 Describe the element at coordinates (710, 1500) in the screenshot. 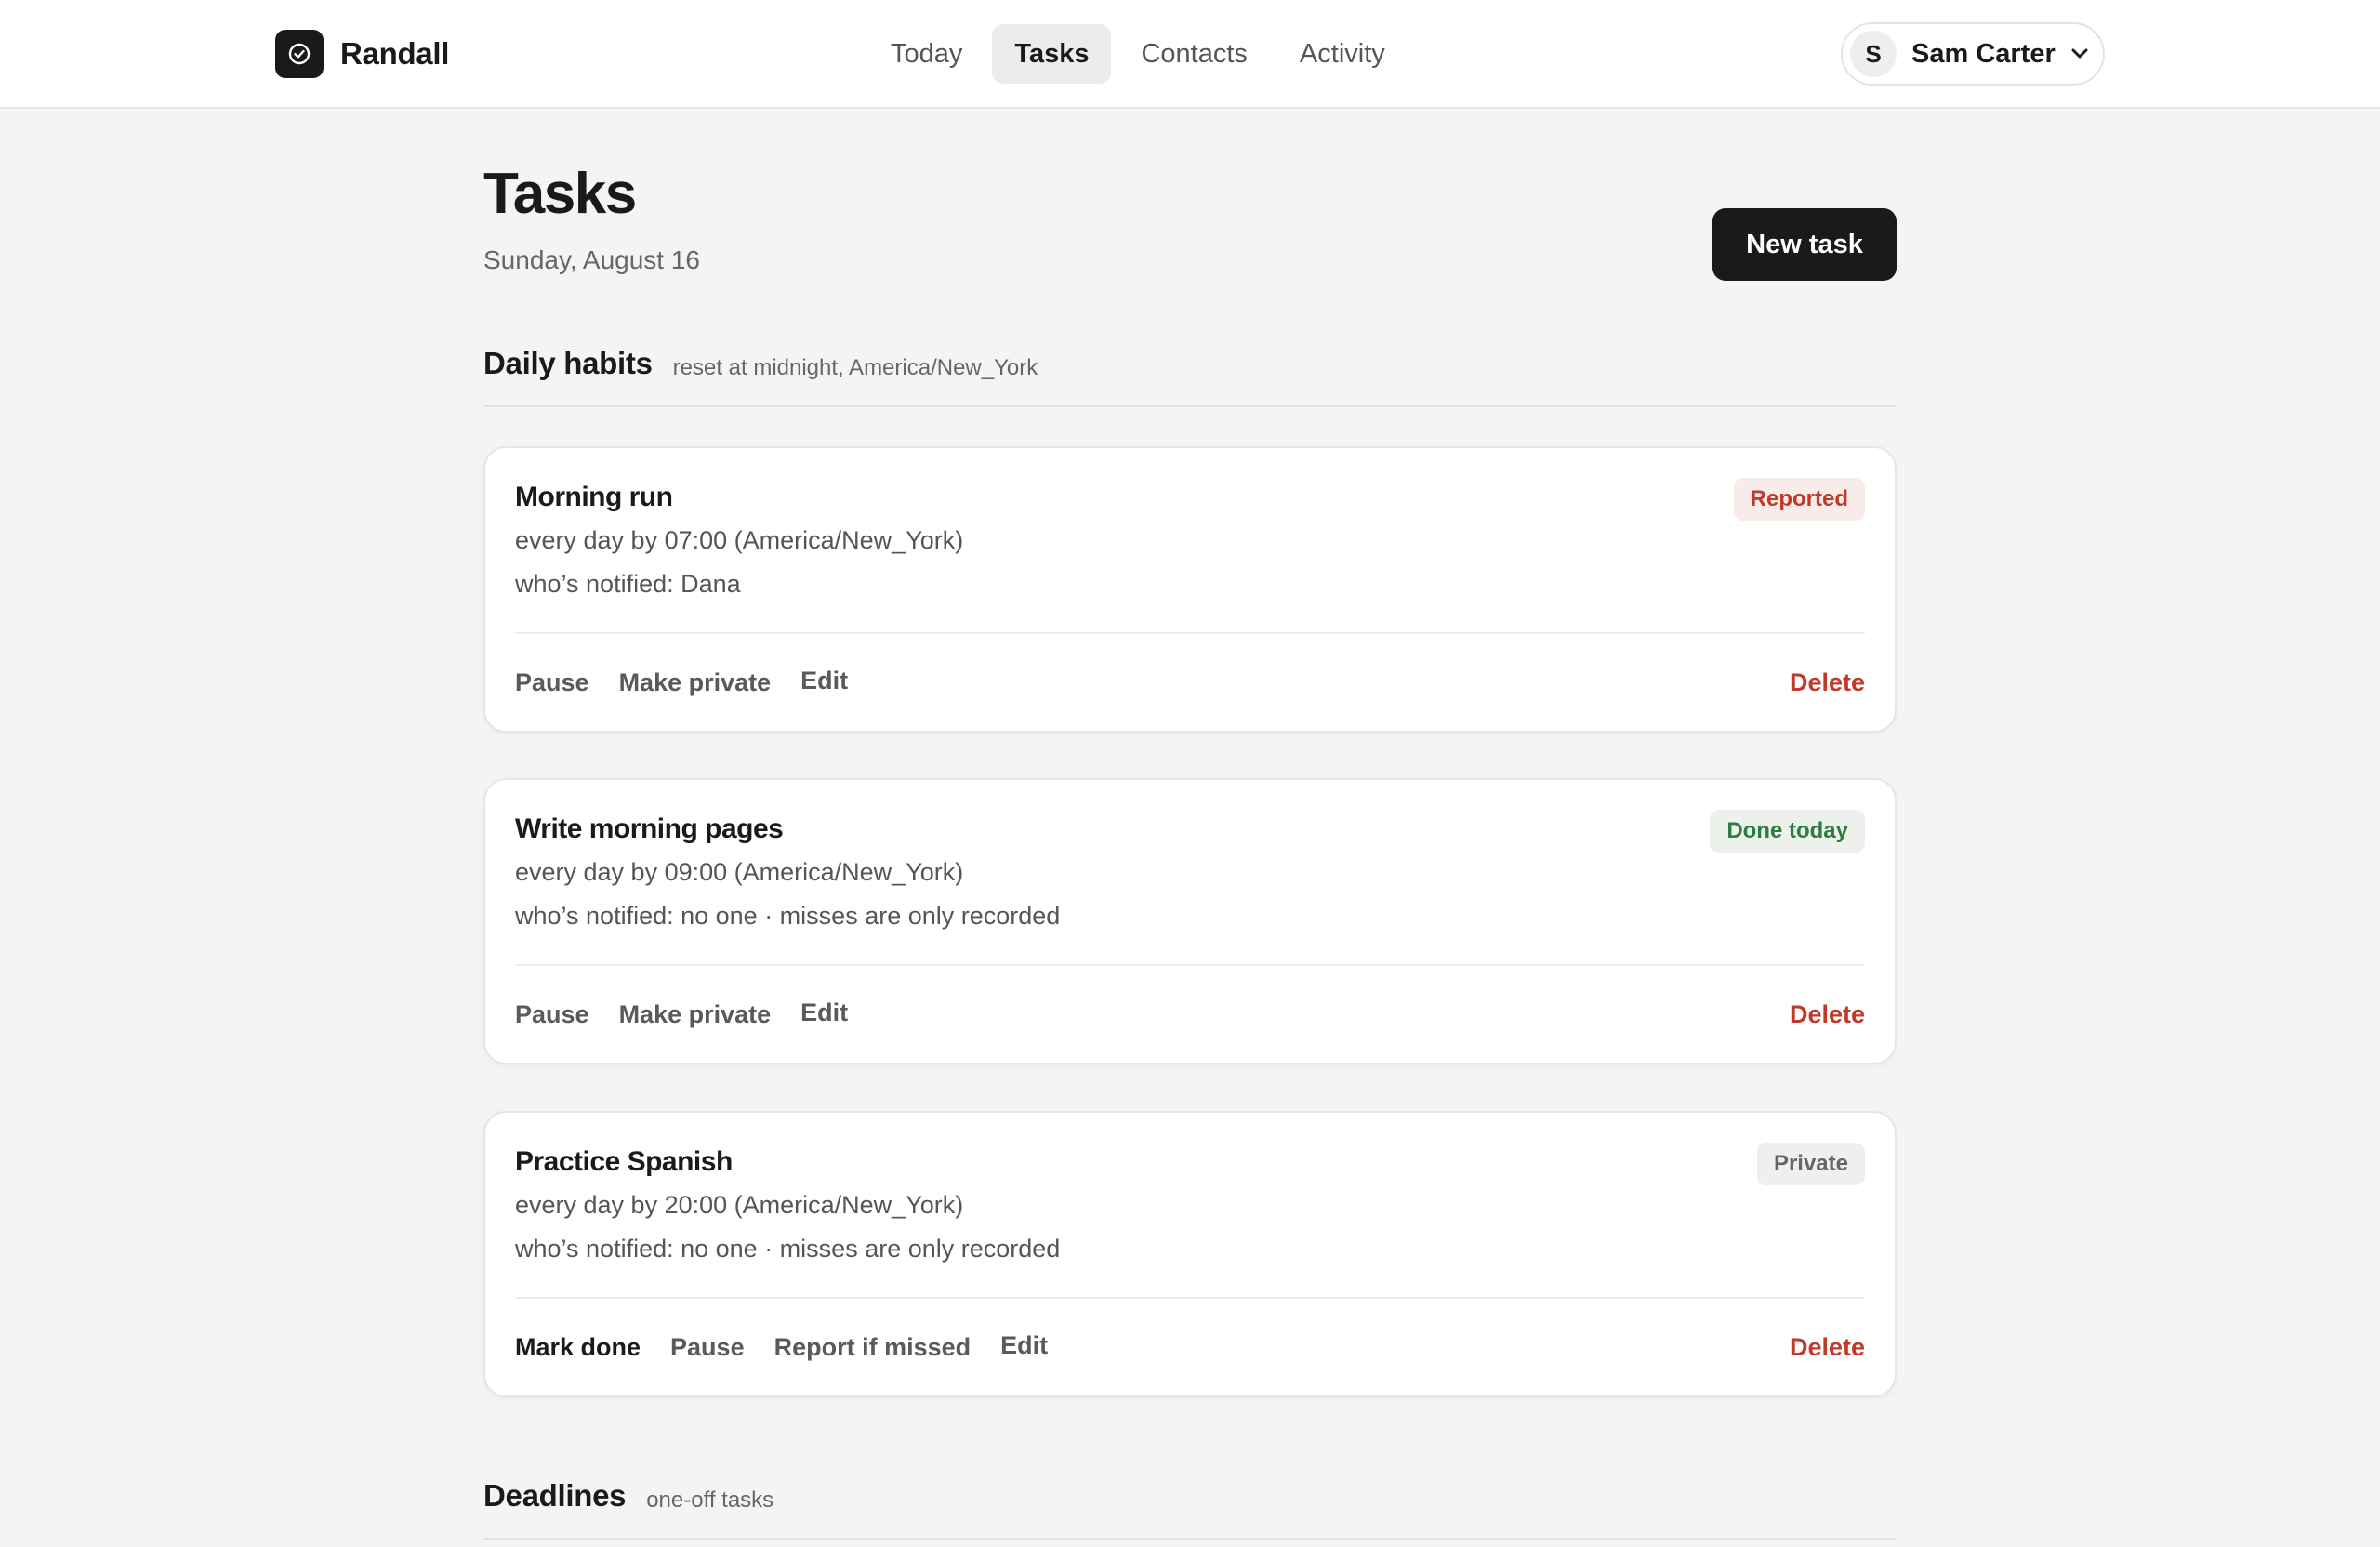

I see `section-subtitle: one-off tasks` at that location.